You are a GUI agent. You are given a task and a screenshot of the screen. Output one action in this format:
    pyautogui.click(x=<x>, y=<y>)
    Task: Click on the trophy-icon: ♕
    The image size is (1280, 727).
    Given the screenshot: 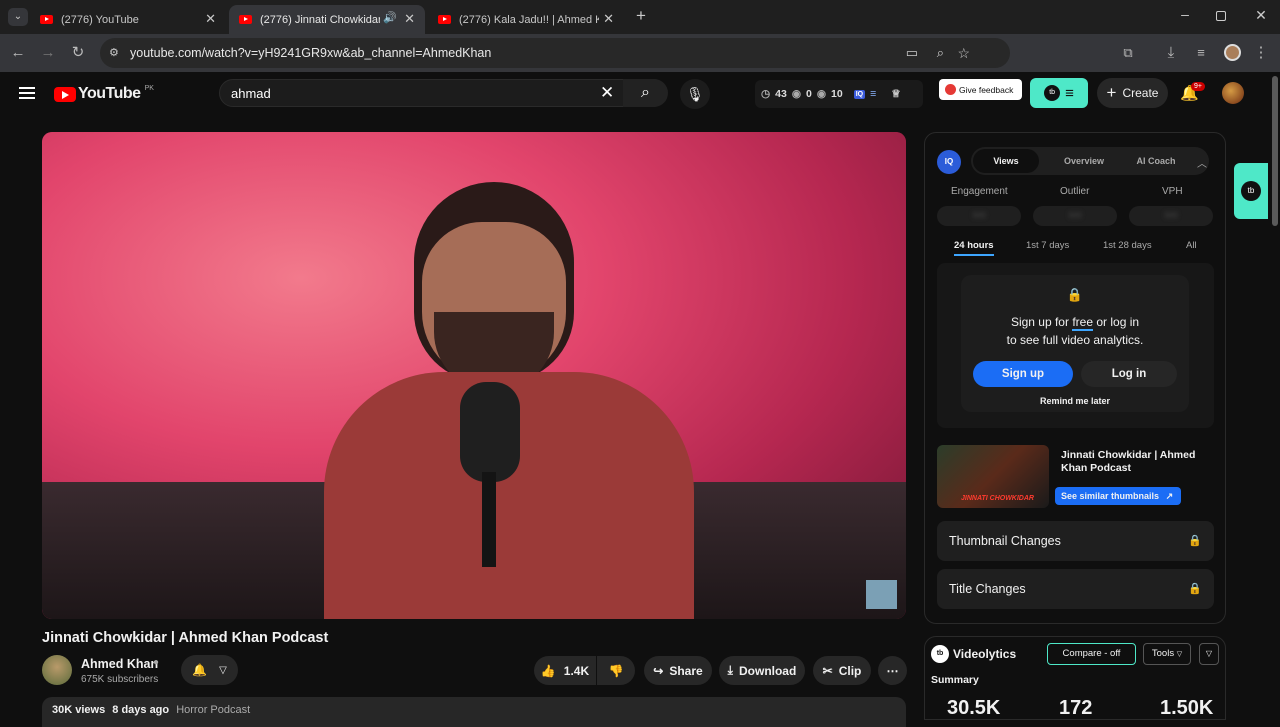 What is the action you would take?
    pyautogui.click(x=895, y=94)
    